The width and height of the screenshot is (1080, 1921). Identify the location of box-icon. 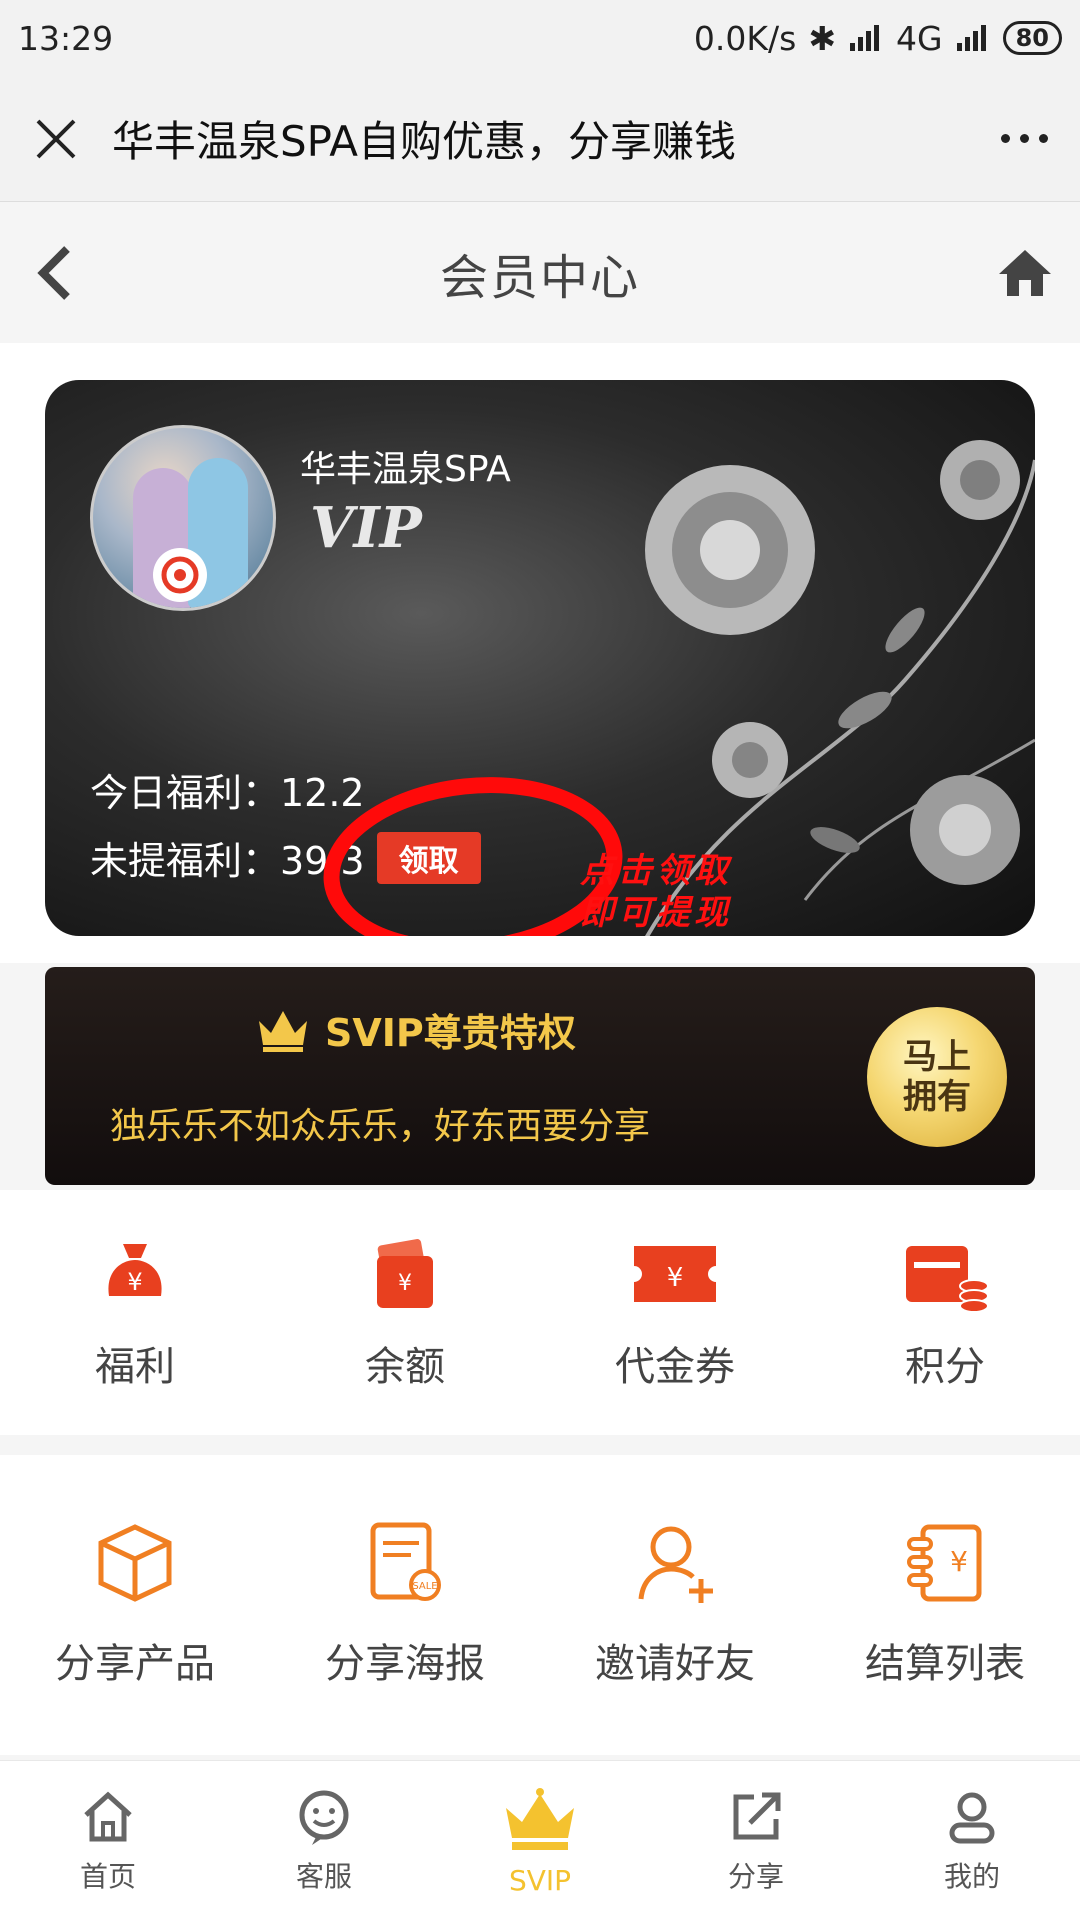
(135, 1563).